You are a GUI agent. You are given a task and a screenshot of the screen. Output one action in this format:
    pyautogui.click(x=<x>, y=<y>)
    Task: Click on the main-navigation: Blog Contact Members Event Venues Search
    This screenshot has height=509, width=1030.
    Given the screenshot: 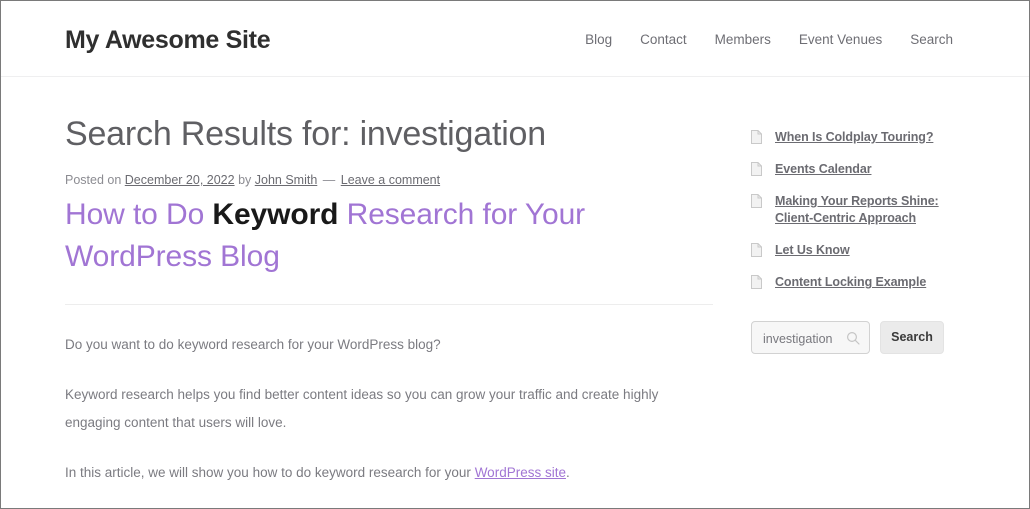 What is the action you would take?
    pyautogui.click(x=769, y=40)
    